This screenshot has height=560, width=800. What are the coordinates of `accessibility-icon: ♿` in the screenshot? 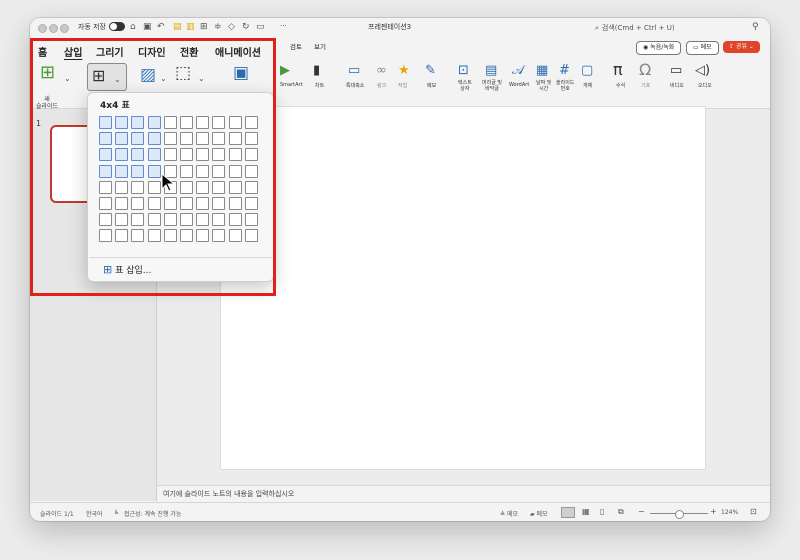 It's located at (116, 512).